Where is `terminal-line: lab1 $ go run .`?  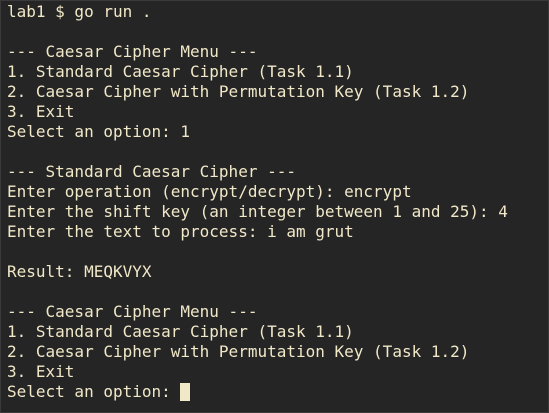 terminal-line: lab1 $ go run . is located at coordinates (79, 11).